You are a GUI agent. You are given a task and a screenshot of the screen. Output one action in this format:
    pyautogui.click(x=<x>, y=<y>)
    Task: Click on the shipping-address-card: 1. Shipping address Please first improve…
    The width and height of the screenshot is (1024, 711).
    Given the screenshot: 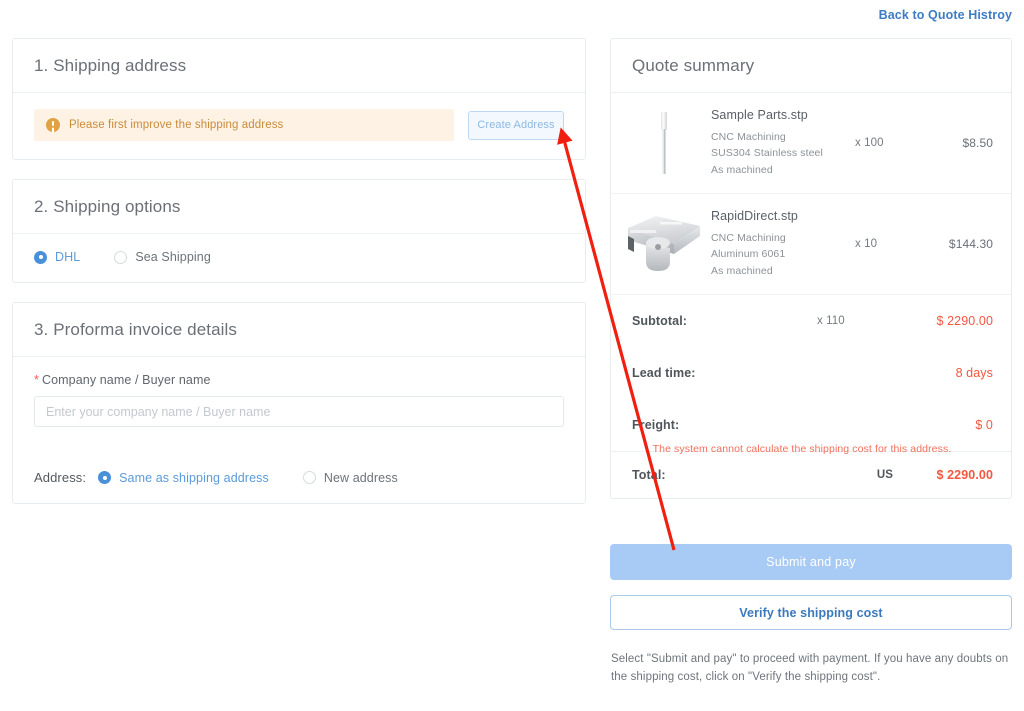 What is the action you would take?
    pyautogui.click(x=299, y=99)
    